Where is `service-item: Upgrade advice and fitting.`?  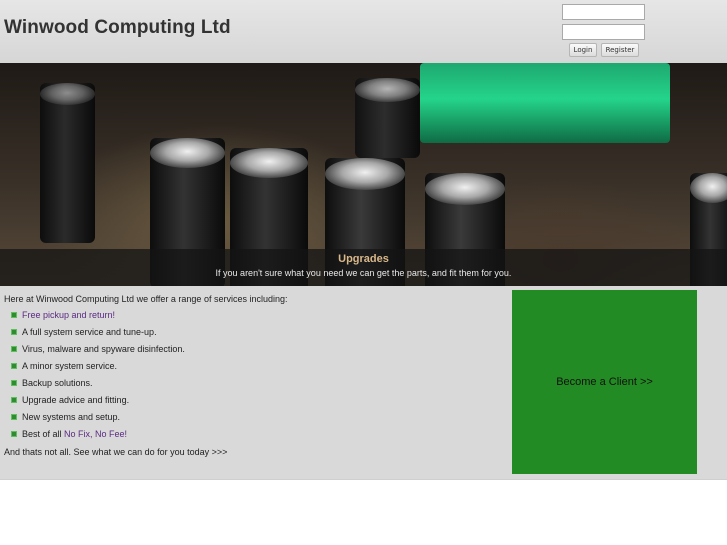
service-item: Upgrade advice and fitting. is located at coordinates (70, 400).